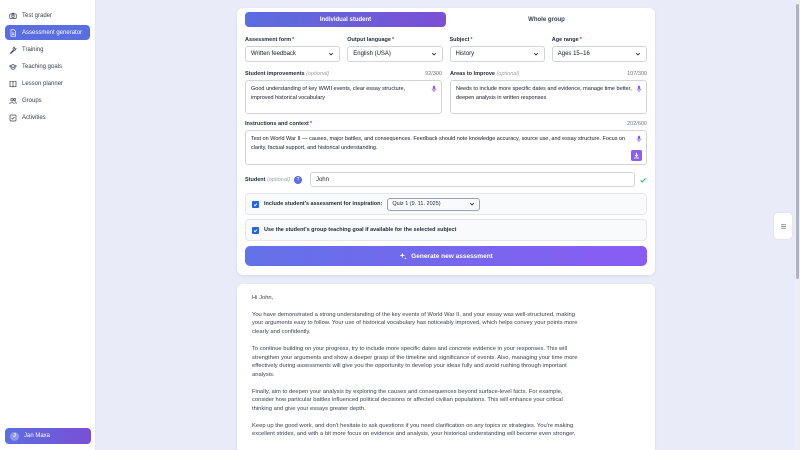 Image resolution: width=800 pixels, height=450 pixels. What do you see at coordinates (47, 100) in the screenshot?
I see `sidebar-item-groups: Groups` at bounding box center [47, 100].